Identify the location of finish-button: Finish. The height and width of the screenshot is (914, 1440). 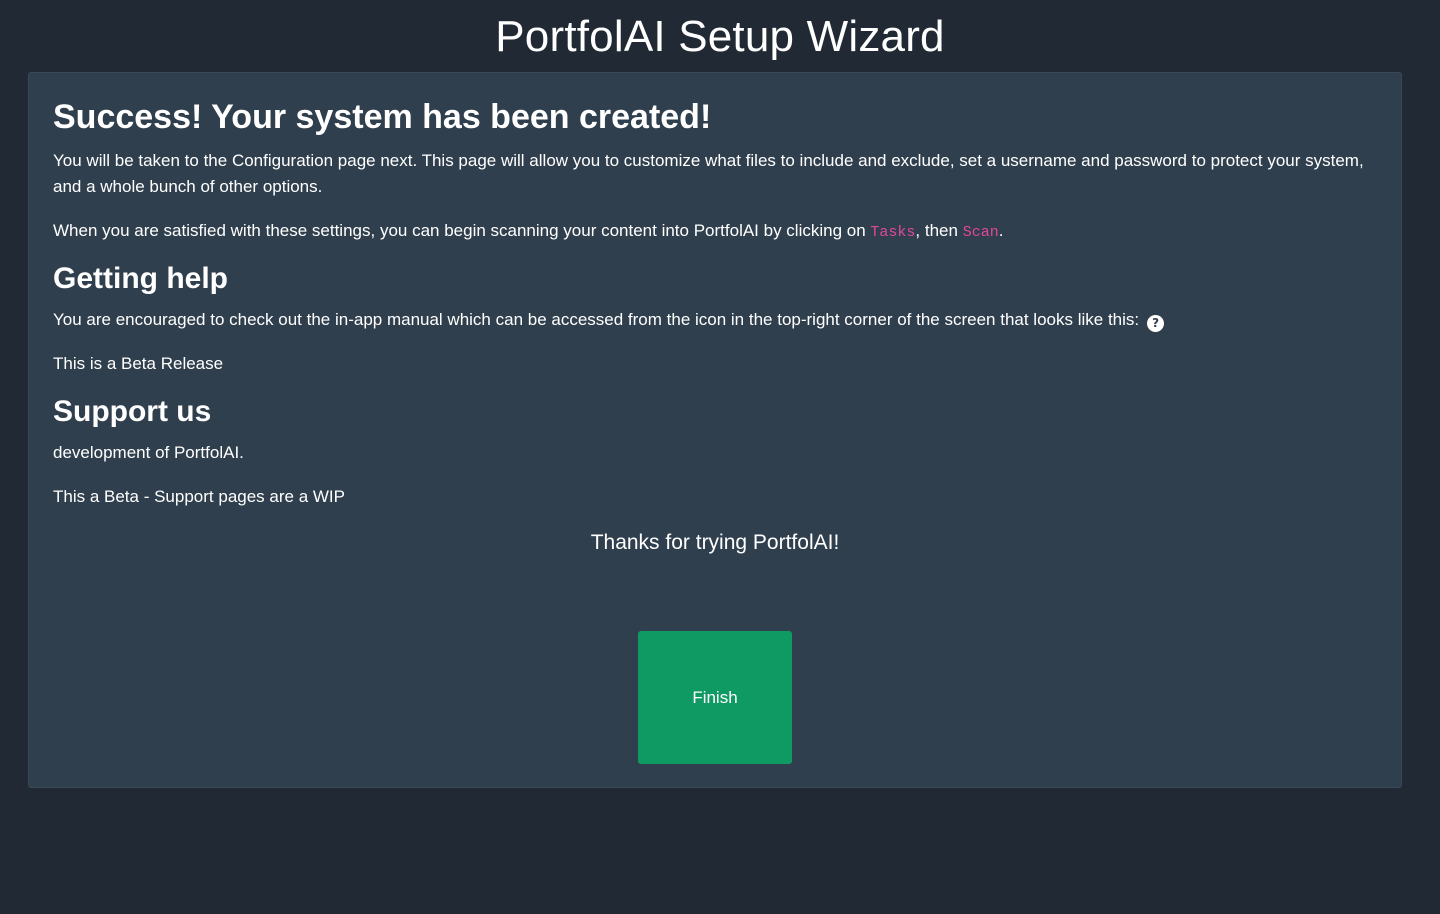
(715, 697).